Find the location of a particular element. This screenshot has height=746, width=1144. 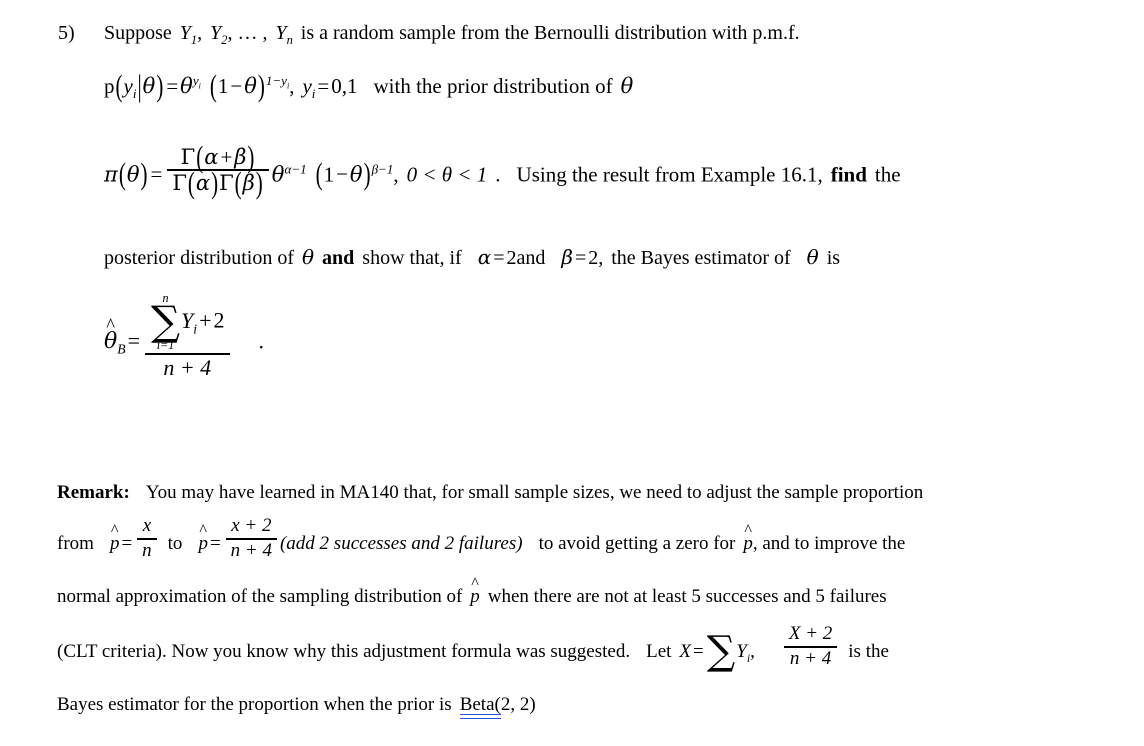

prior-minus: − is located at coordinates (342, 174).